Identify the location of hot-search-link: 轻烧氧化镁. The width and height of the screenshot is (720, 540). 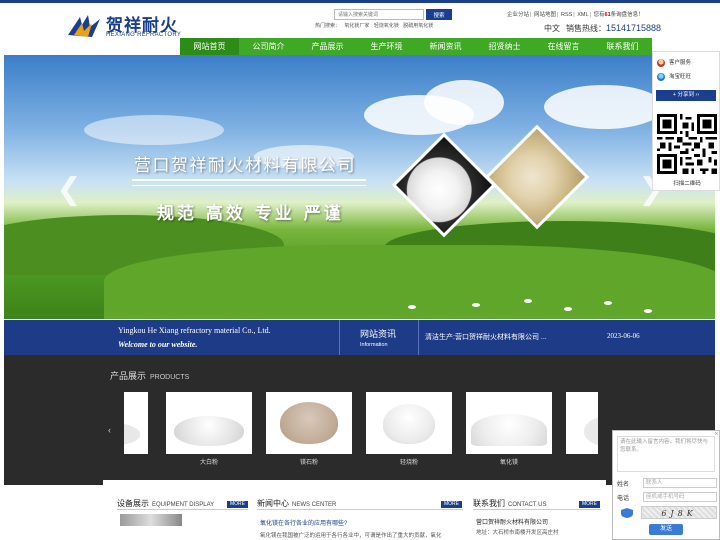
(386, 26).